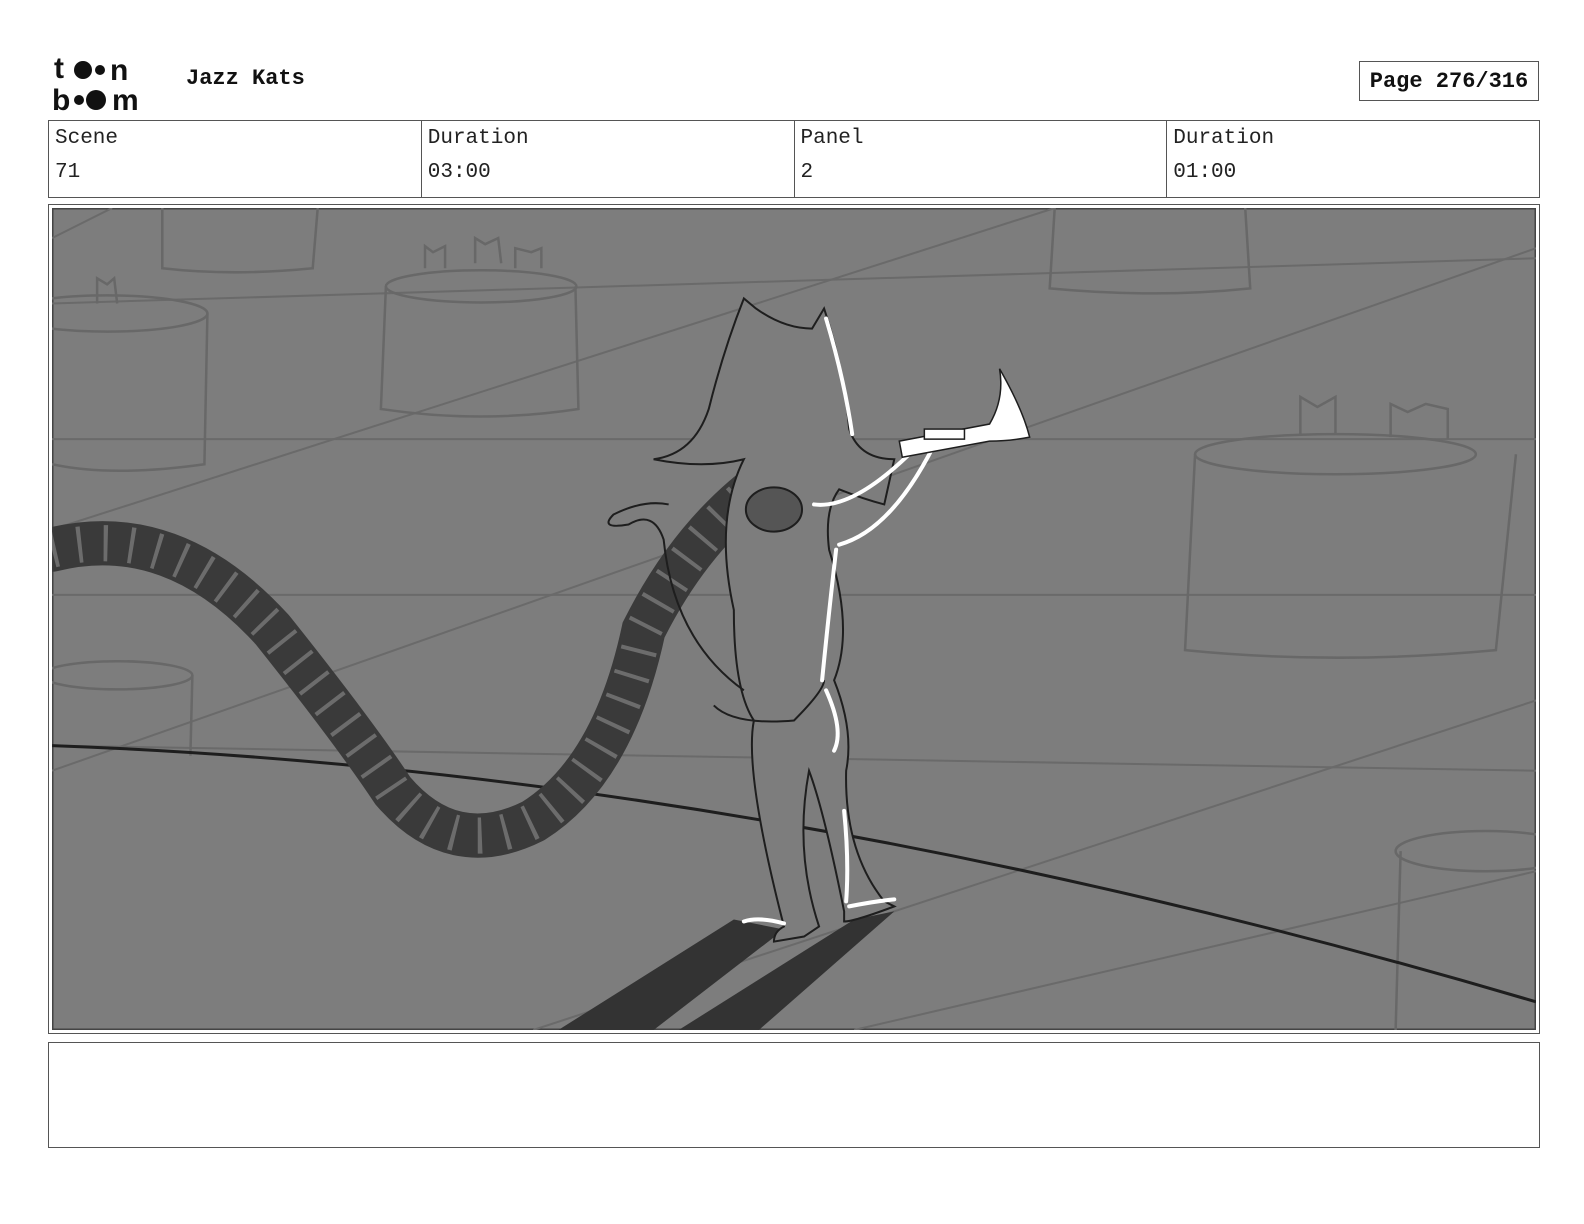 This screenshot has width=1584, height=1224. Describe the element at coordinates (478, 138) in the screenshot. I see `scene-duration-label: Duration` at that location.